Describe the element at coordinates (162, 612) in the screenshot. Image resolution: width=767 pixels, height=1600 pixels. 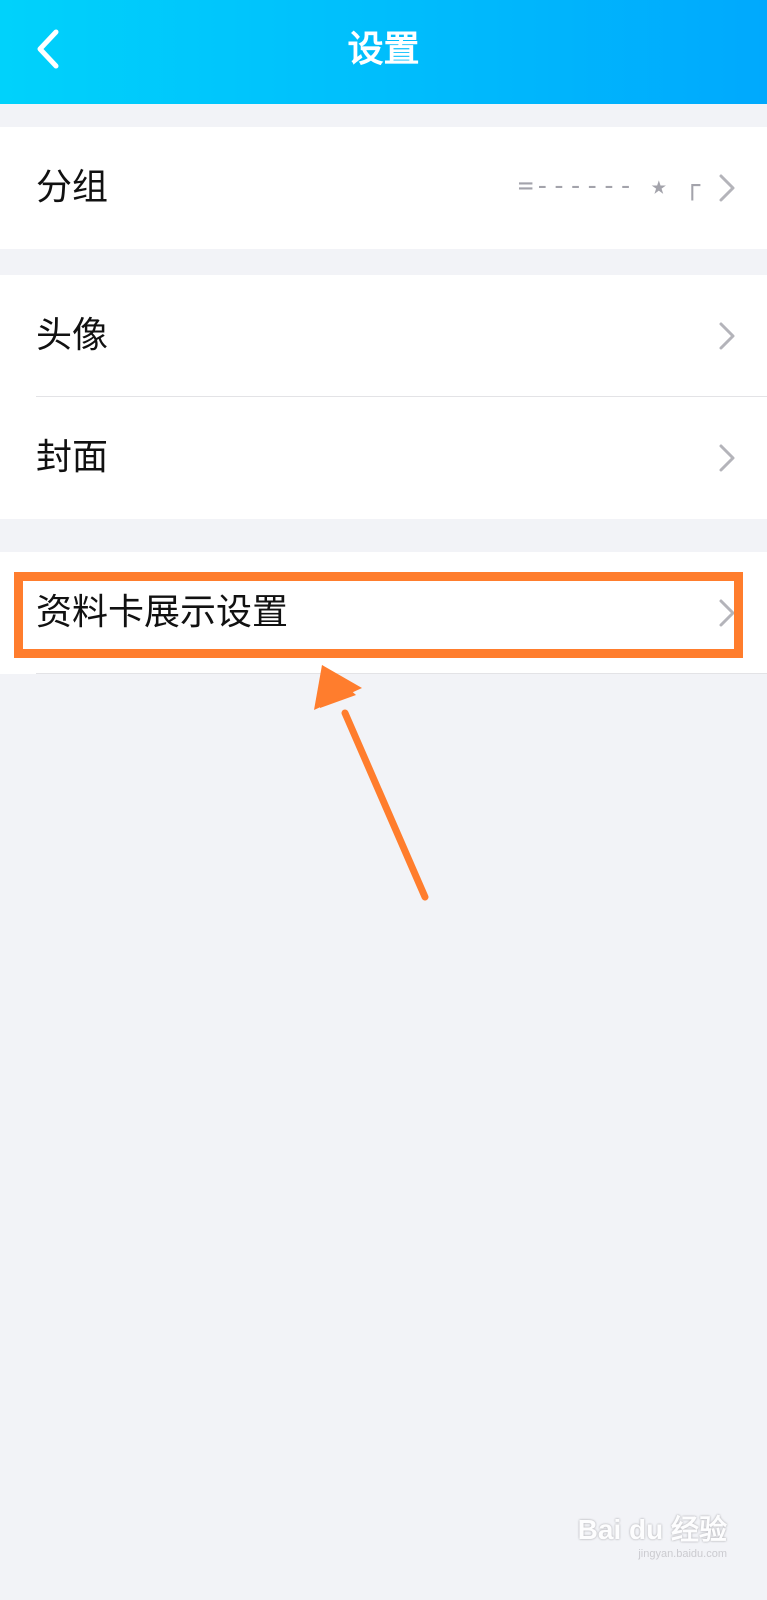
I see `settings-item-label: 资料卡展示设置` at that location.